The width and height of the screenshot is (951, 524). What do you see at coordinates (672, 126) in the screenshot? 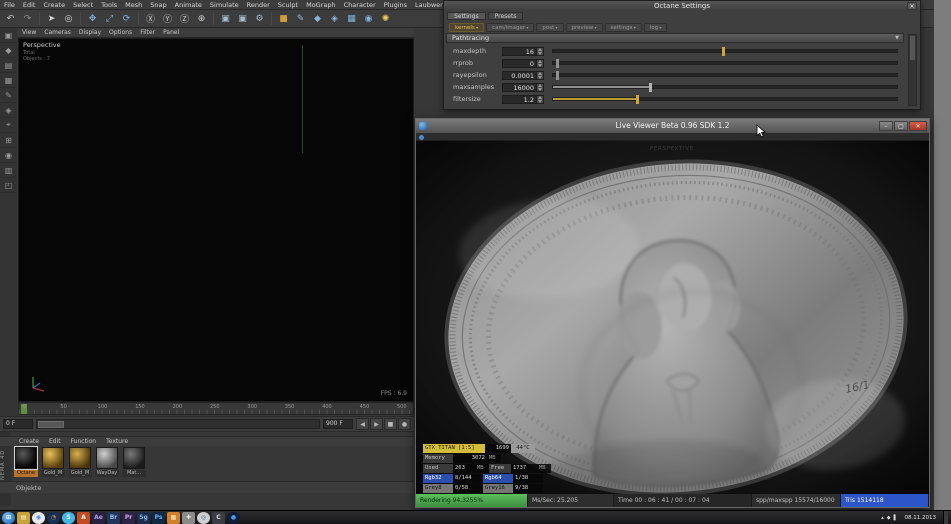
I see `live-viewer-titlebar: Live Viewer Beta 0.96 SDK 1.2 – ▢ ✕` at bounding box center [672, 126].